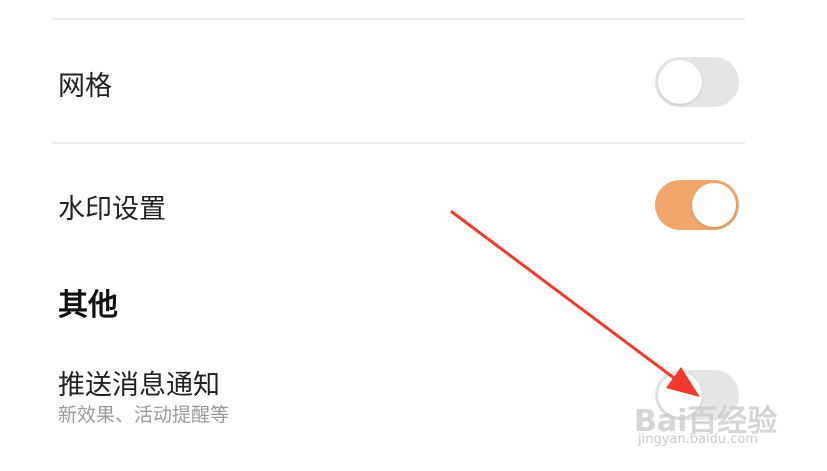  What do you see at coordinates (698, 439) in the screenshot?
I see `watermark-url: jingyan.baidu.com` at bounding box center [698, 439].